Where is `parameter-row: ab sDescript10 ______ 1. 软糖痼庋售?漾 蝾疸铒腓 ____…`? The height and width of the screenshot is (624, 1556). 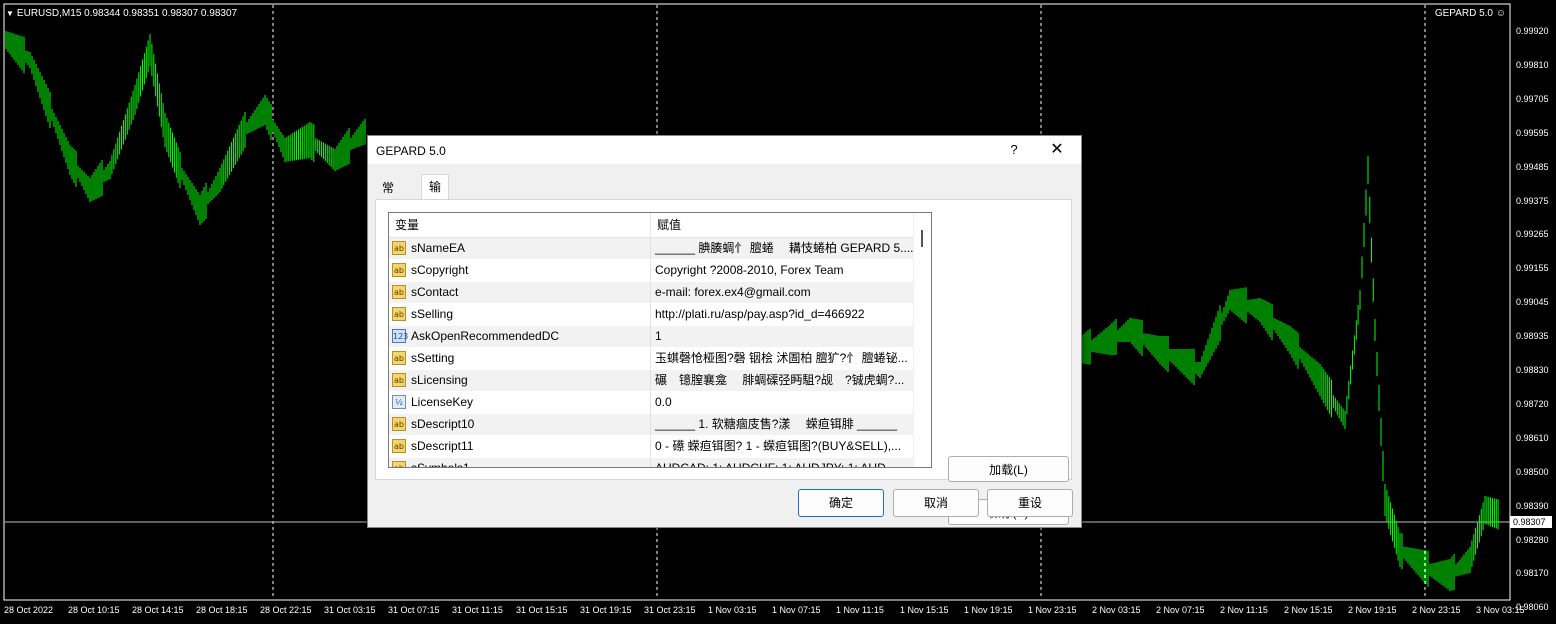 parameter-row: ab sDescript10 ______ 1. 软糖痼庋售?漾 蝾疸铒腓 ____… is located at coordinates (651, 425).